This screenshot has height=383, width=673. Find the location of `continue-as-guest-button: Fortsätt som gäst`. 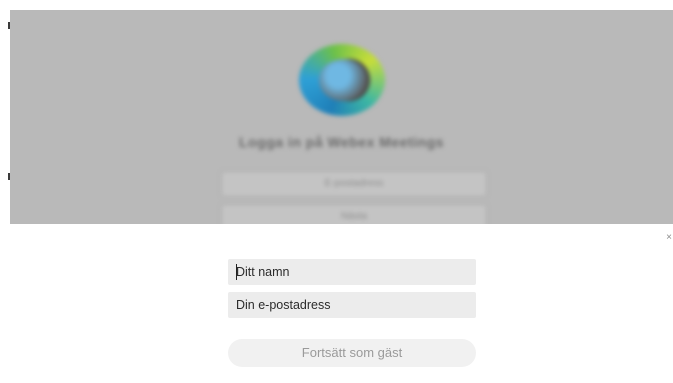

continue-as-guest-button: Fortsätt som gäst is located at coordinates (352, 353).